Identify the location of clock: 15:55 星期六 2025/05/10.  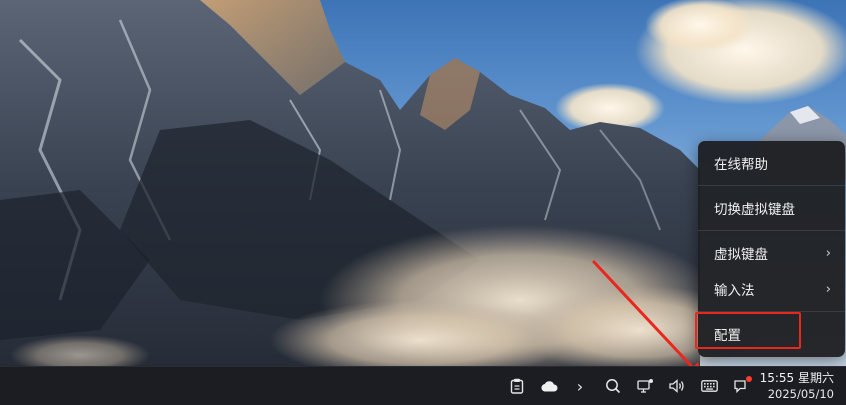
(794, 386).